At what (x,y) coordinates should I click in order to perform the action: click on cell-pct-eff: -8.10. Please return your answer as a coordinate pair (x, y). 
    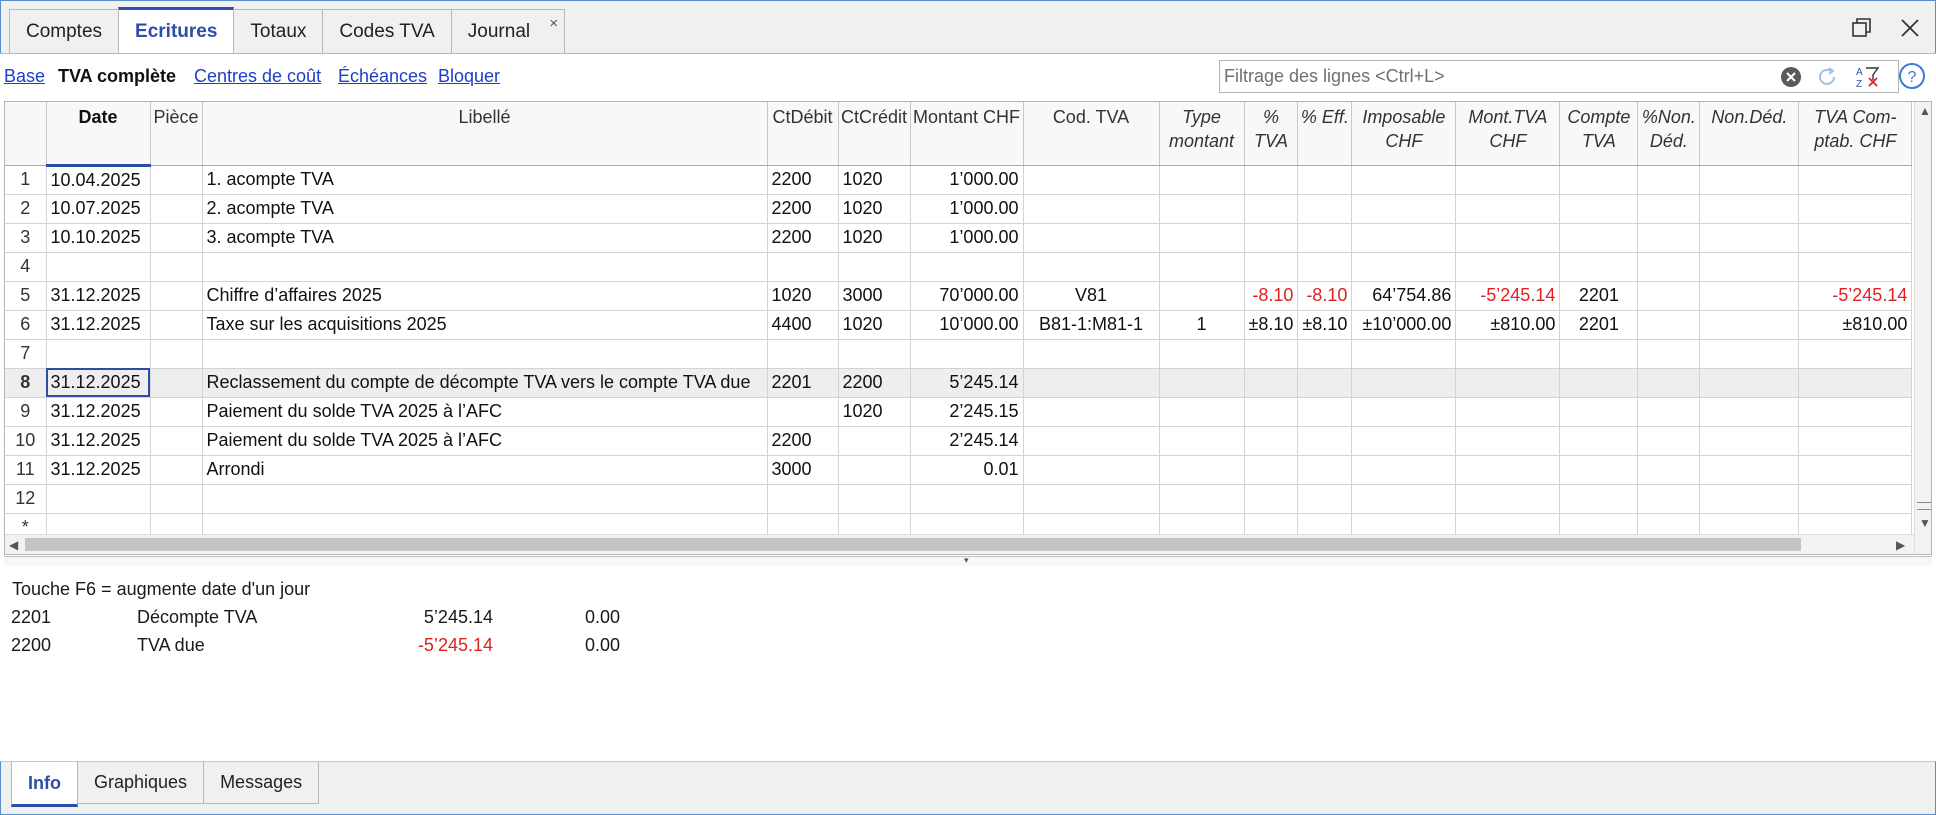
    Looking at the image, I should click on (1325, 296).